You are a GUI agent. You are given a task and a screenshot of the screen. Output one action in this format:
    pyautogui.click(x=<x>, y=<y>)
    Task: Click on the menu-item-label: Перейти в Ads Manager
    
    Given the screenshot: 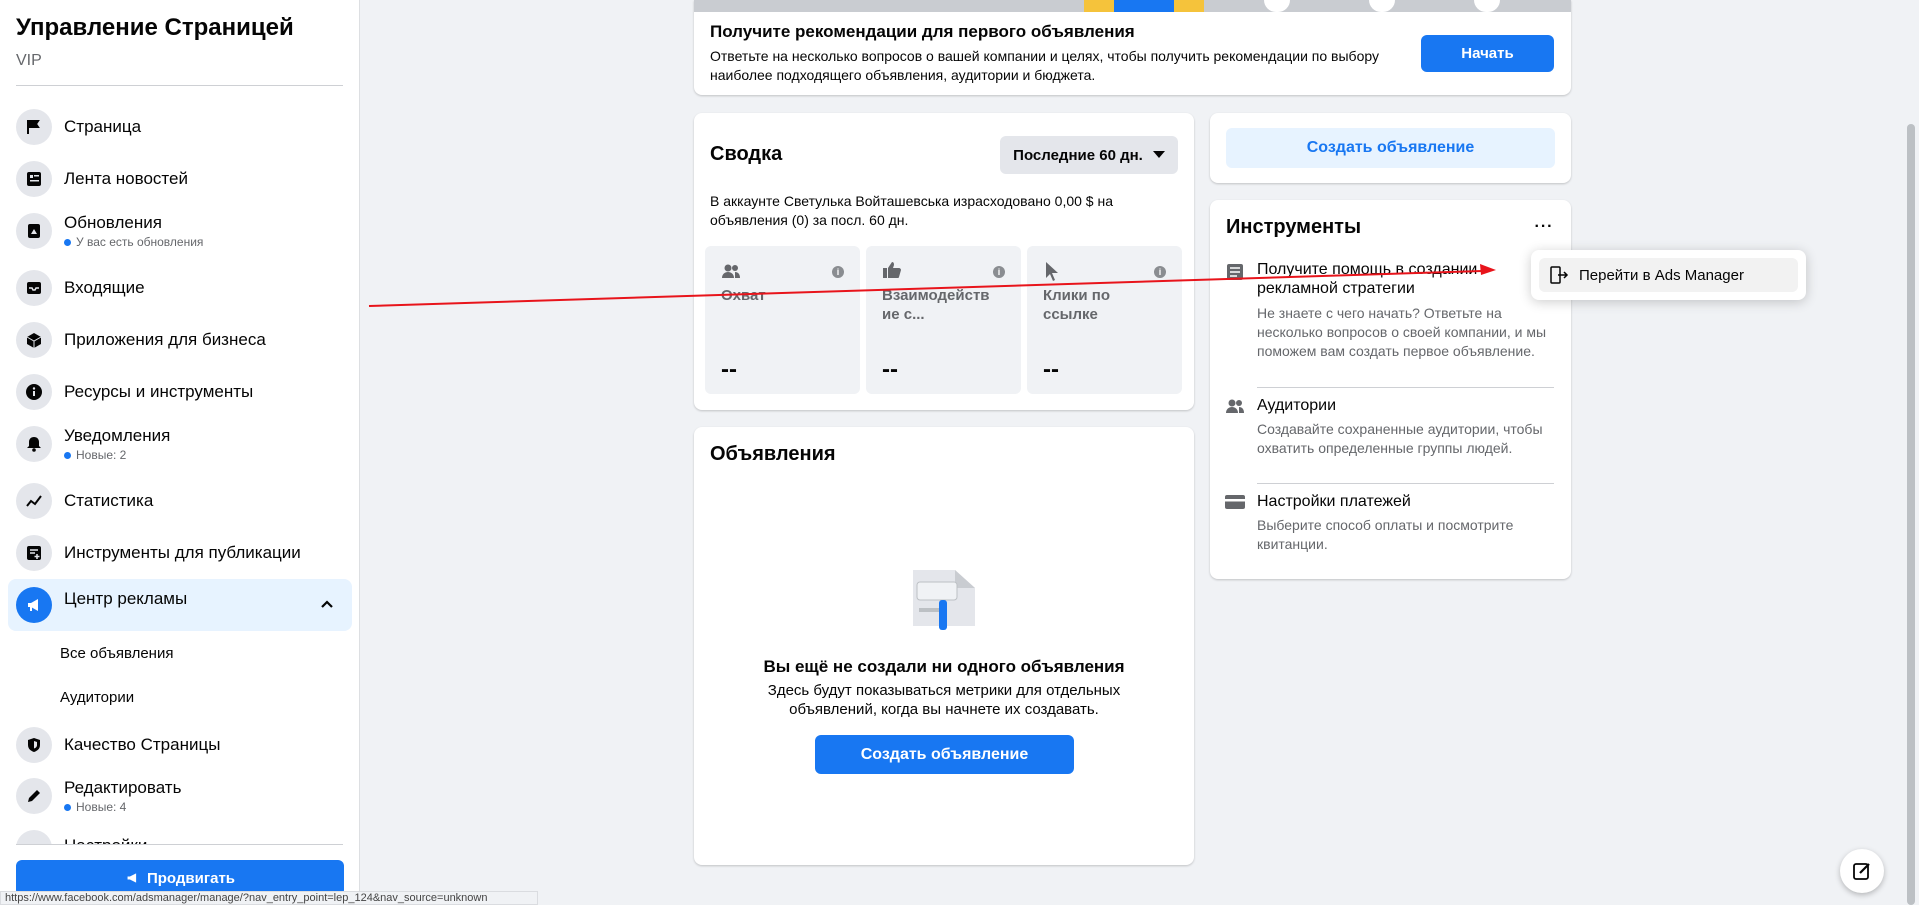 What is the action you would take?
    pyautogui.click(x=1661, y=275)
    